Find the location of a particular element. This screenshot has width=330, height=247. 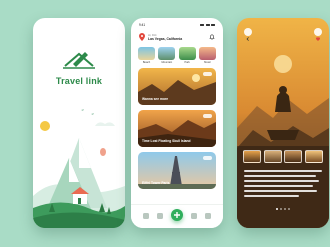

card-title: Eiffel Tower Paris is located at coordinates (156, 183).